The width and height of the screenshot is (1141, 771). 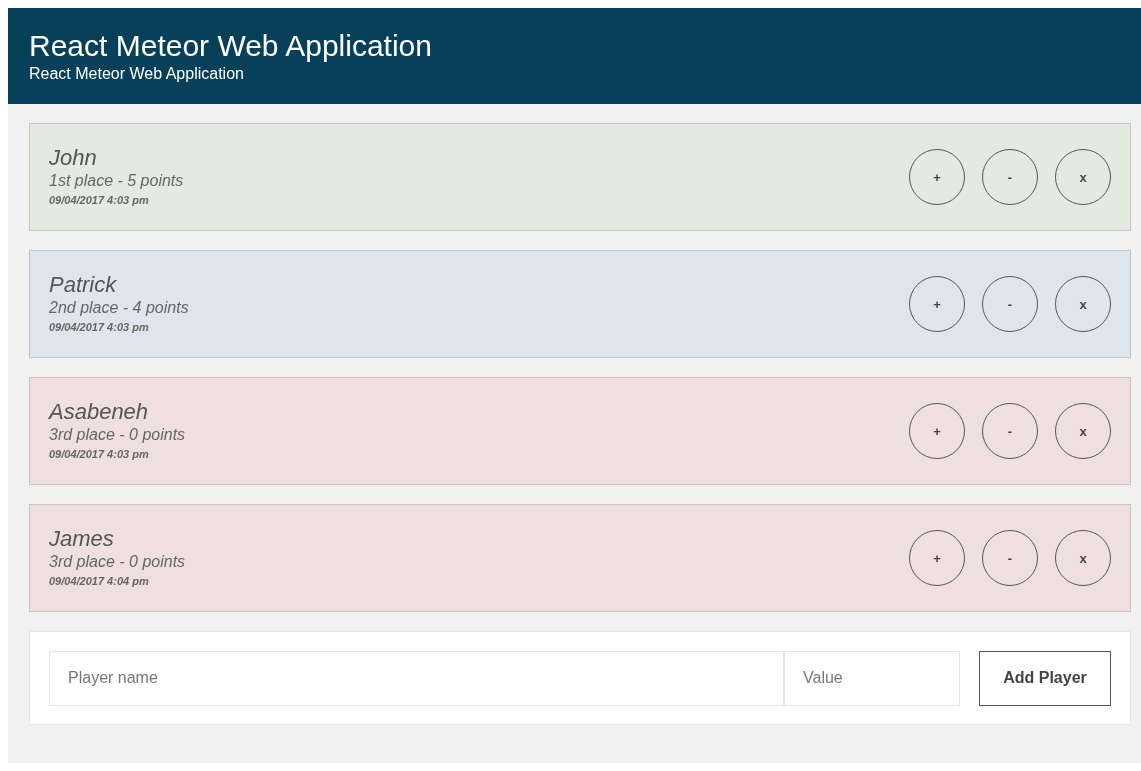 I want to click on app-subtitle: React Meteor Web Application, so click(x=137, y=74).